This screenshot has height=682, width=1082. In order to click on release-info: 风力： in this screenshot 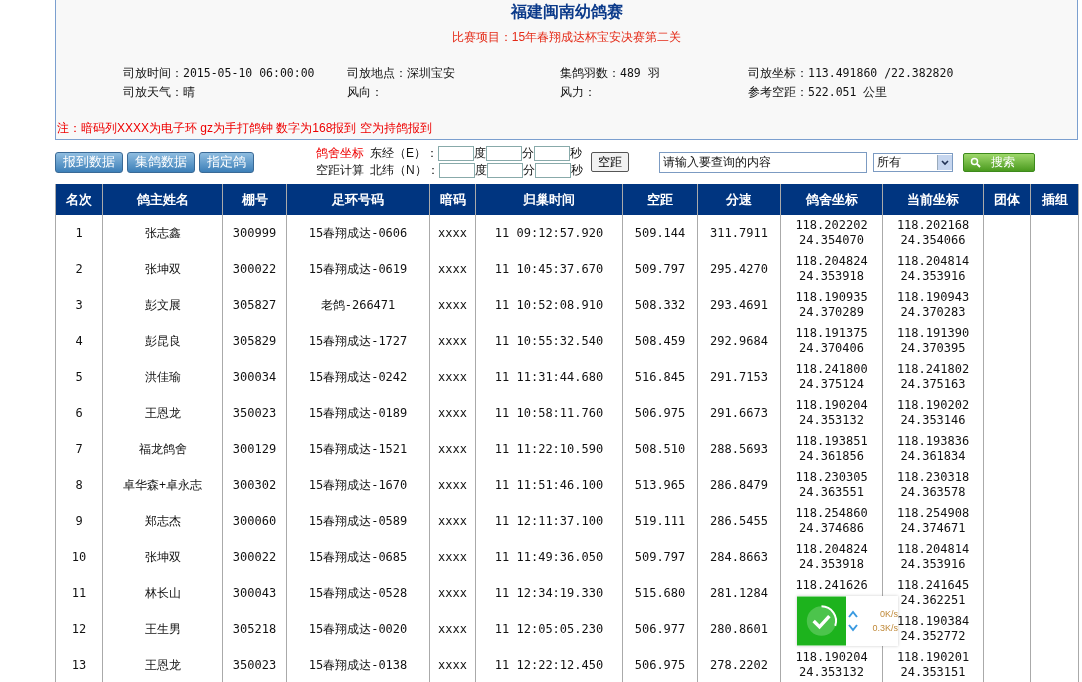, I will do `click(578, 92)`.